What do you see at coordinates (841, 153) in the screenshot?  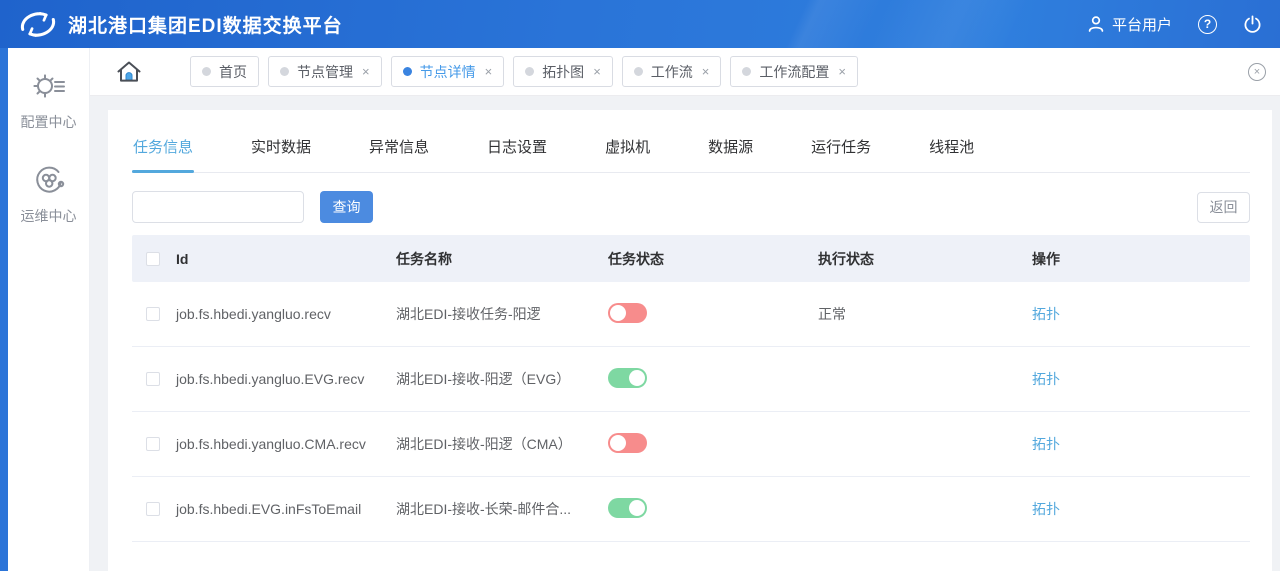 I see `content-tab-running-tasks: 运行任务` at bounding box center [841, 153].